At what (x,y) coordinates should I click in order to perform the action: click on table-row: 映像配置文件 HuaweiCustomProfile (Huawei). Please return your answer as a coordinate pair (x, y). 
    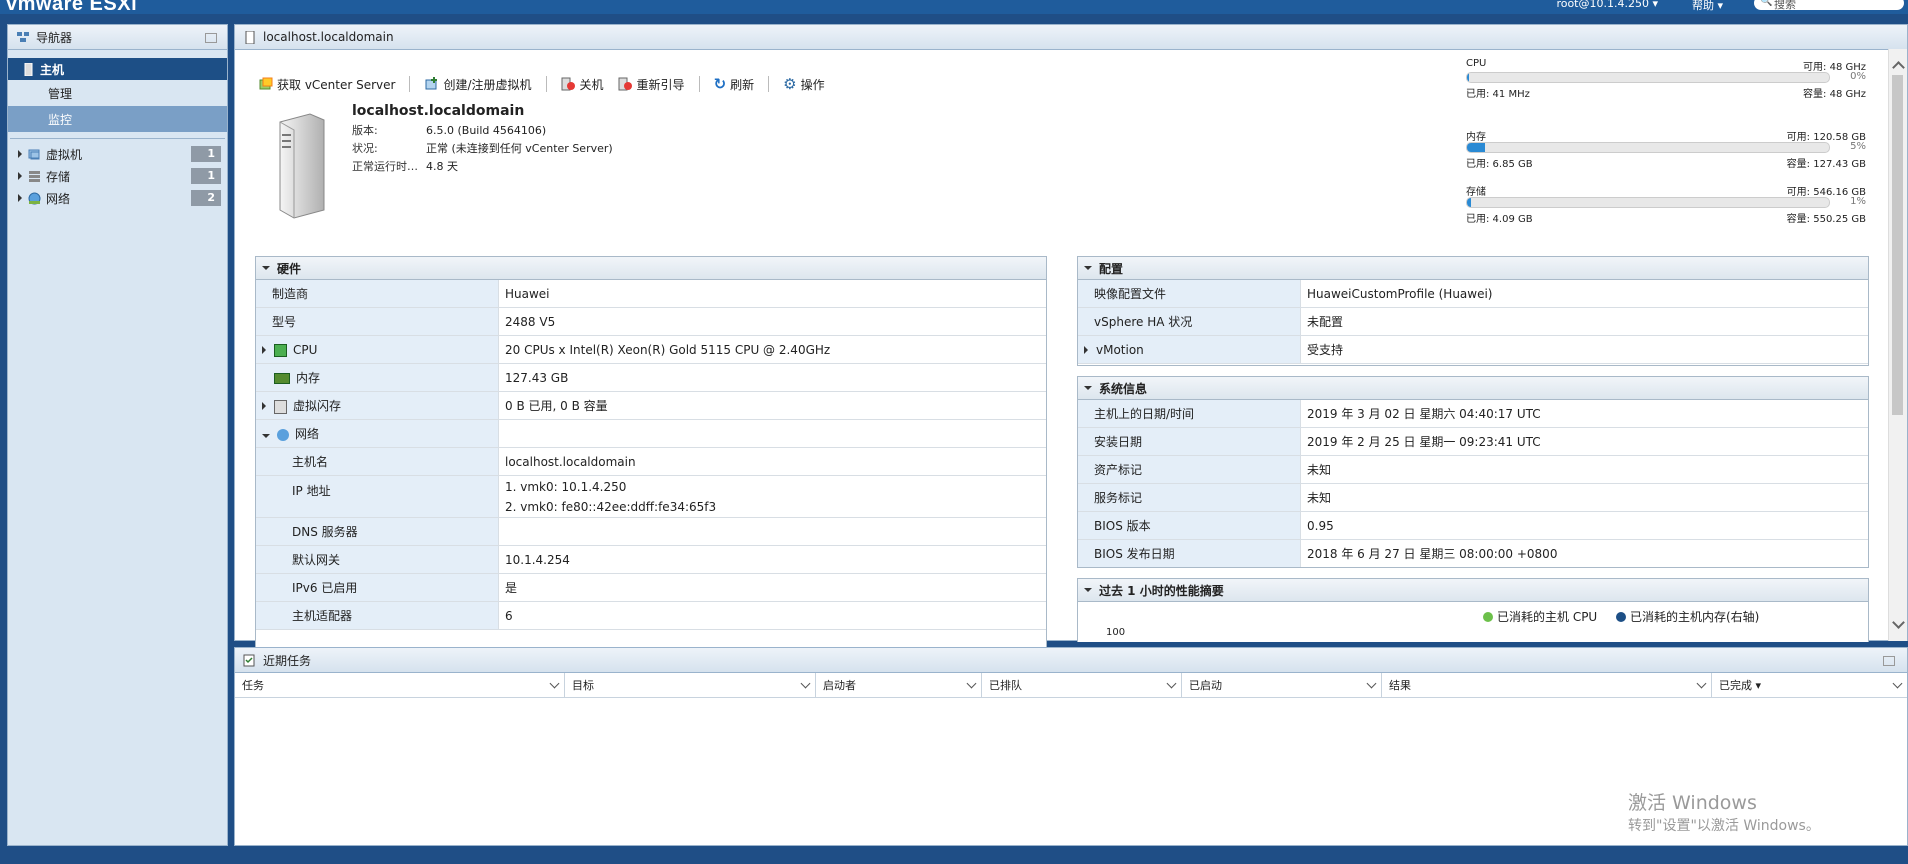
    Looking at the image, I should click on (1473, 294).